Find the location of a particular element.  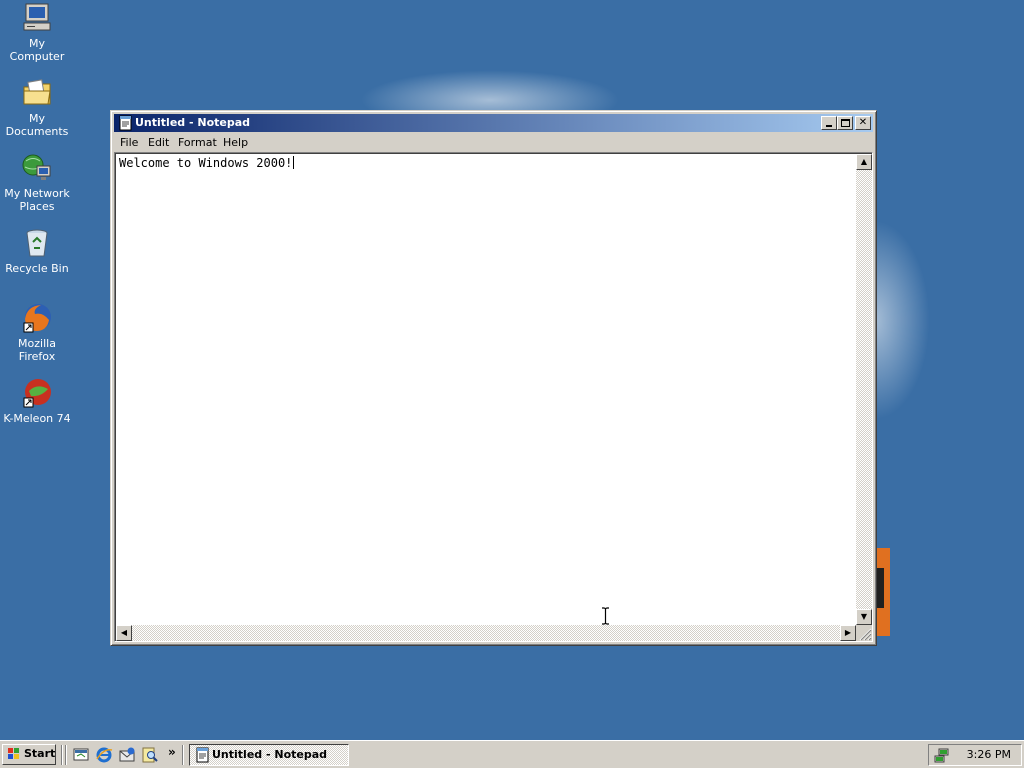

menu-edit: Edit is located at coordinates (158, 142).